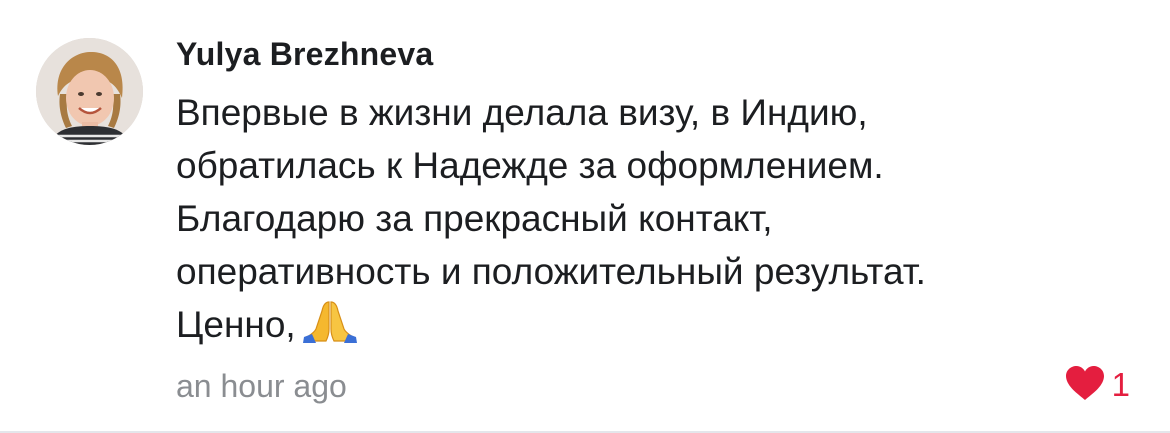  What do you see at coordinates (330, 328) in the screenshot?
I see `pray-hands-emoji` at bounding box center [330, 328].